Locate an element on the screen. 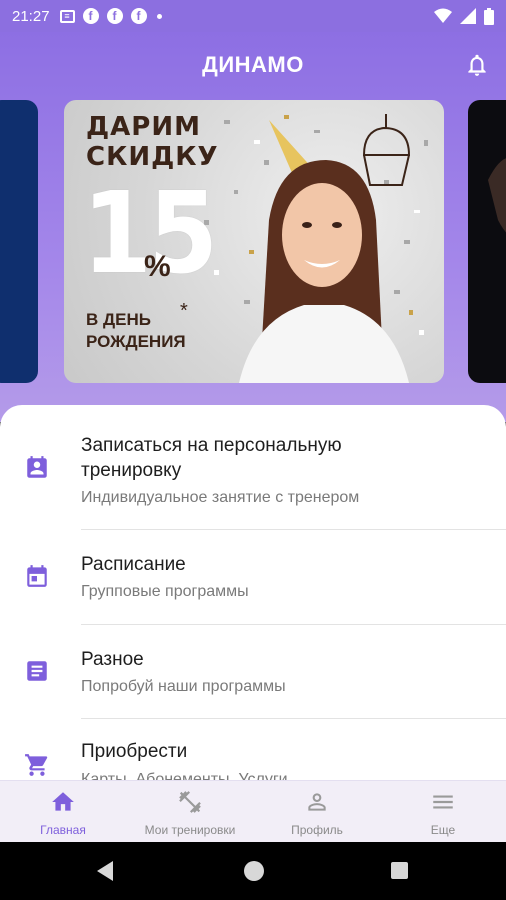 Image resolution: width=506 pixels, height=900 pixels. promo-percent: % is located at coordinates (157, 266).